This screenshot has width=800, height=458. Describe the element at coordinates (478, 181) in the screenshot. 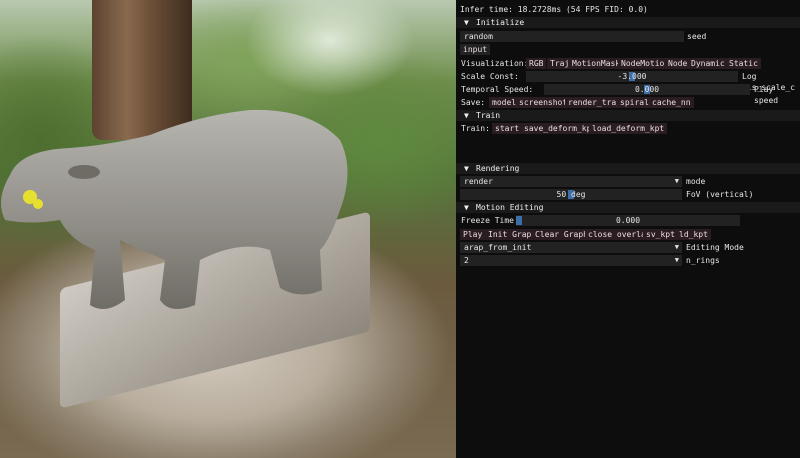

I see `render-mode-value: render` at that location.